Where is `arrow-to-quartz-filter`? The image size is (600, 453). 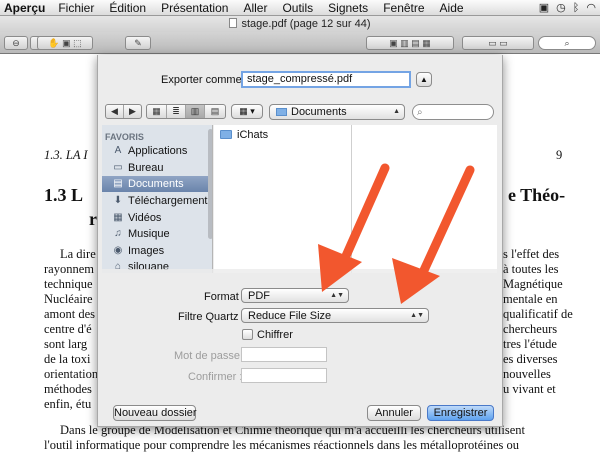
arrow-to-quartz-filter is located at coordinates (433, 234).